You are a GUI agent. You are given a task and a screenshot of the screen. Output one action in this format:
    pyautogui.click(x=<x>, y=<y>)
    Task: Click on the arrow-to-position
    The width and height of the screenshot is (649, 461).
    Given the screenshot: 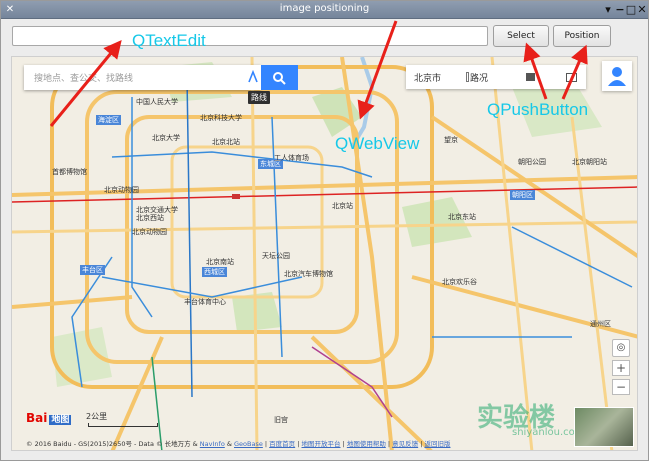 What is the action you would take?
    pyautogui.click(x=574, y=72)
    